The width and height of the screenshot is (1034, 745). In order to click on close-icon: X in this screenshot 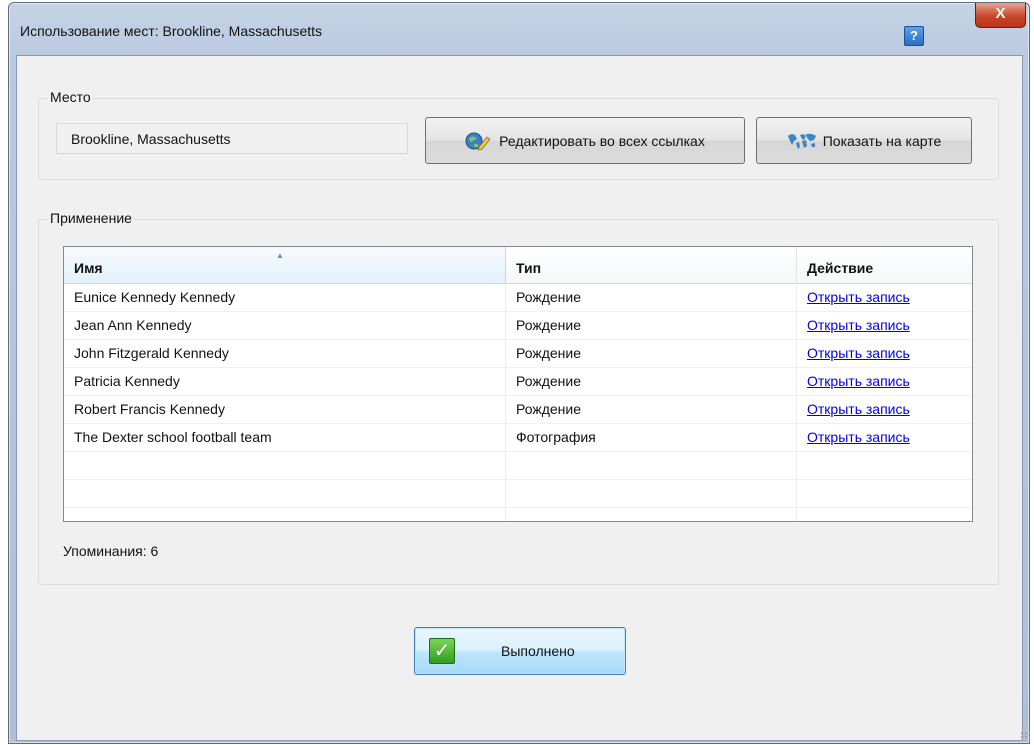, I will do `click(1000, 13)`.